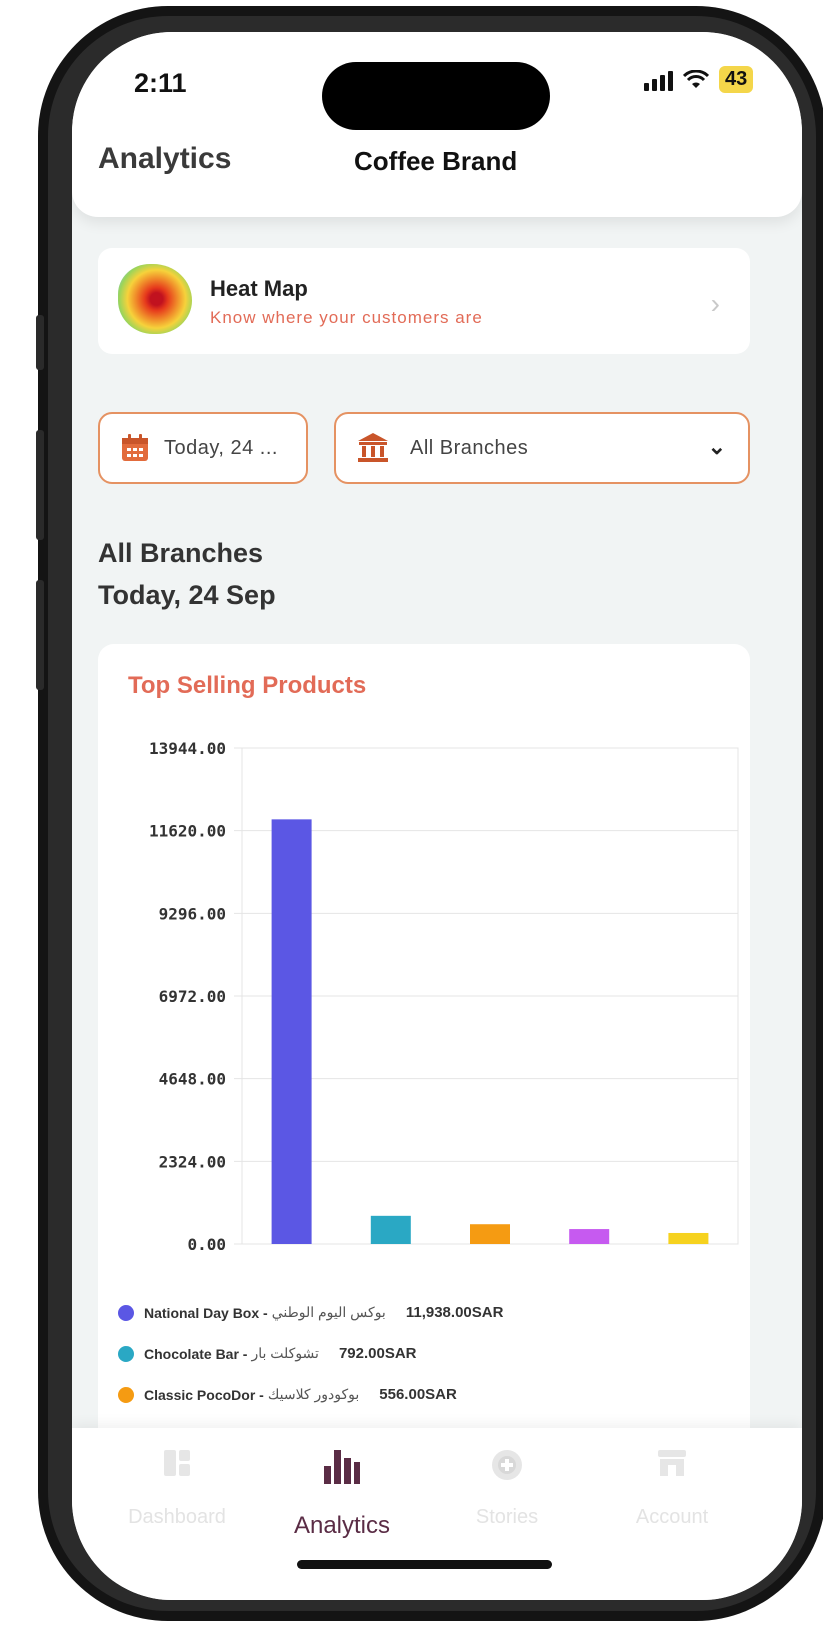 The width and height of the screenshot is (823, 1627). What do you see at coordinates (40, 342) in the screenshot?
I see `silent-switch` at bounding box center [40, 342].